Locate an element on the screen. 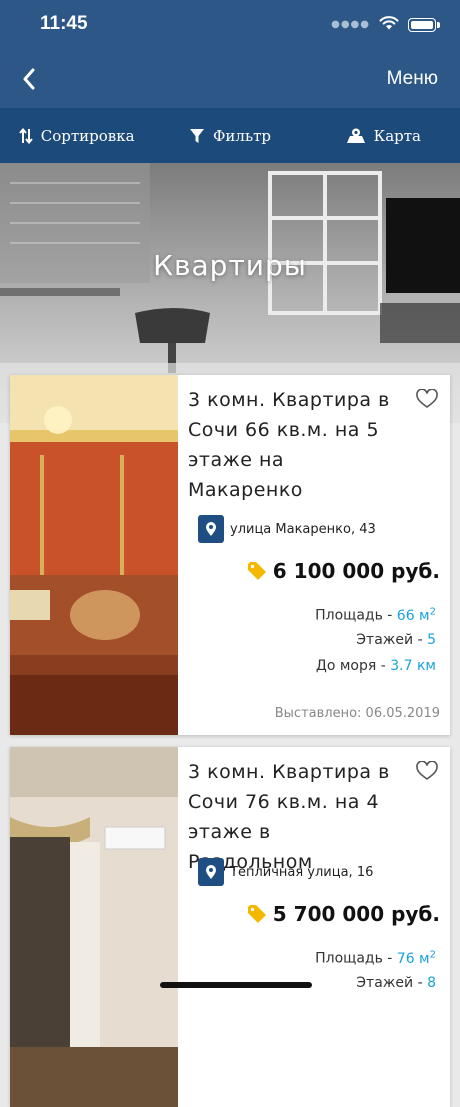 The image size is (460, 1107). menu-button: Меню is located at coordinates (412, 79).